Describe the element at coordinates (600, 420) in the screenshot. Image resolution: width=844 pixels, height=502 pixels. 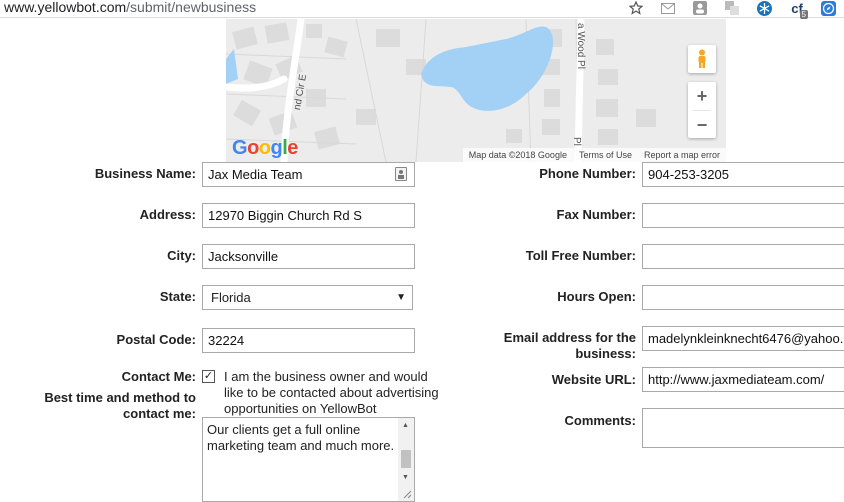
I see `comments-label: Comments:` at that location.